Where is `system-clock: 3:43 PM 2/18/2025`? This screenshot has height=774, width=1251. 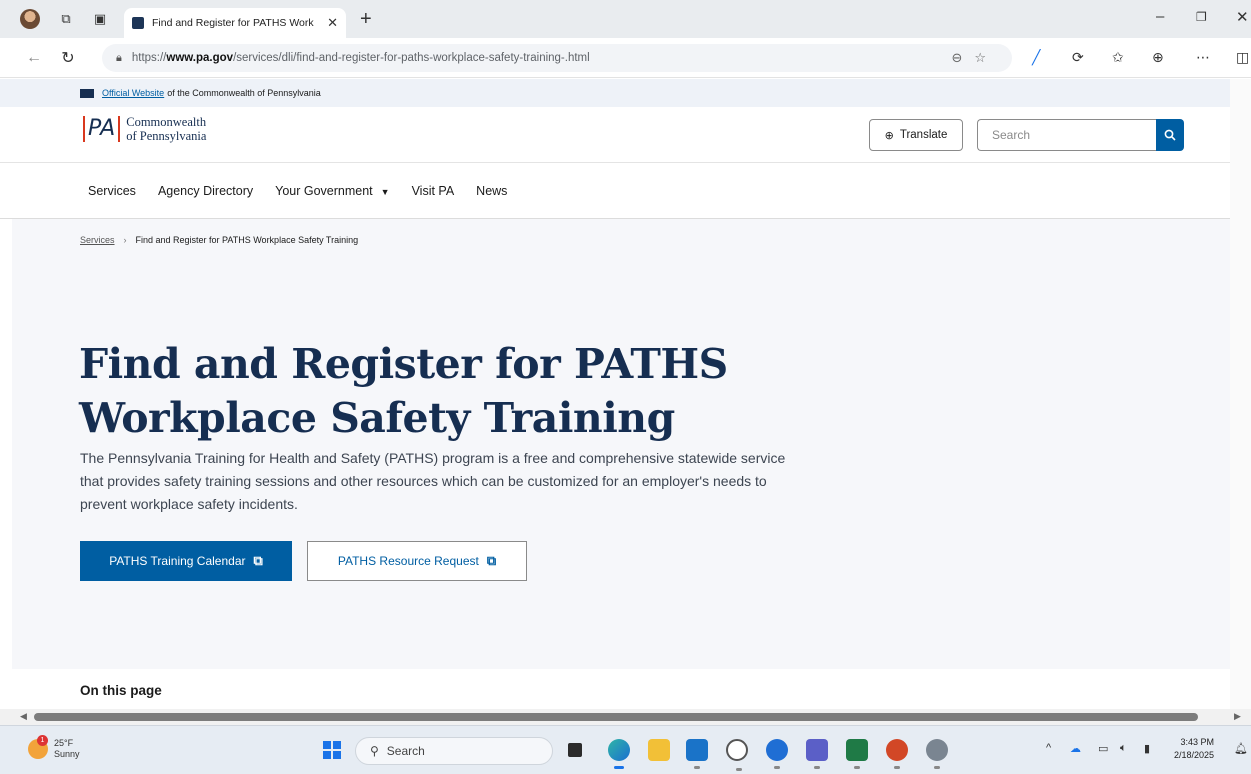 system-clock: 3:43 PM 2/18/2025 is located at coordinates (1194, 749).